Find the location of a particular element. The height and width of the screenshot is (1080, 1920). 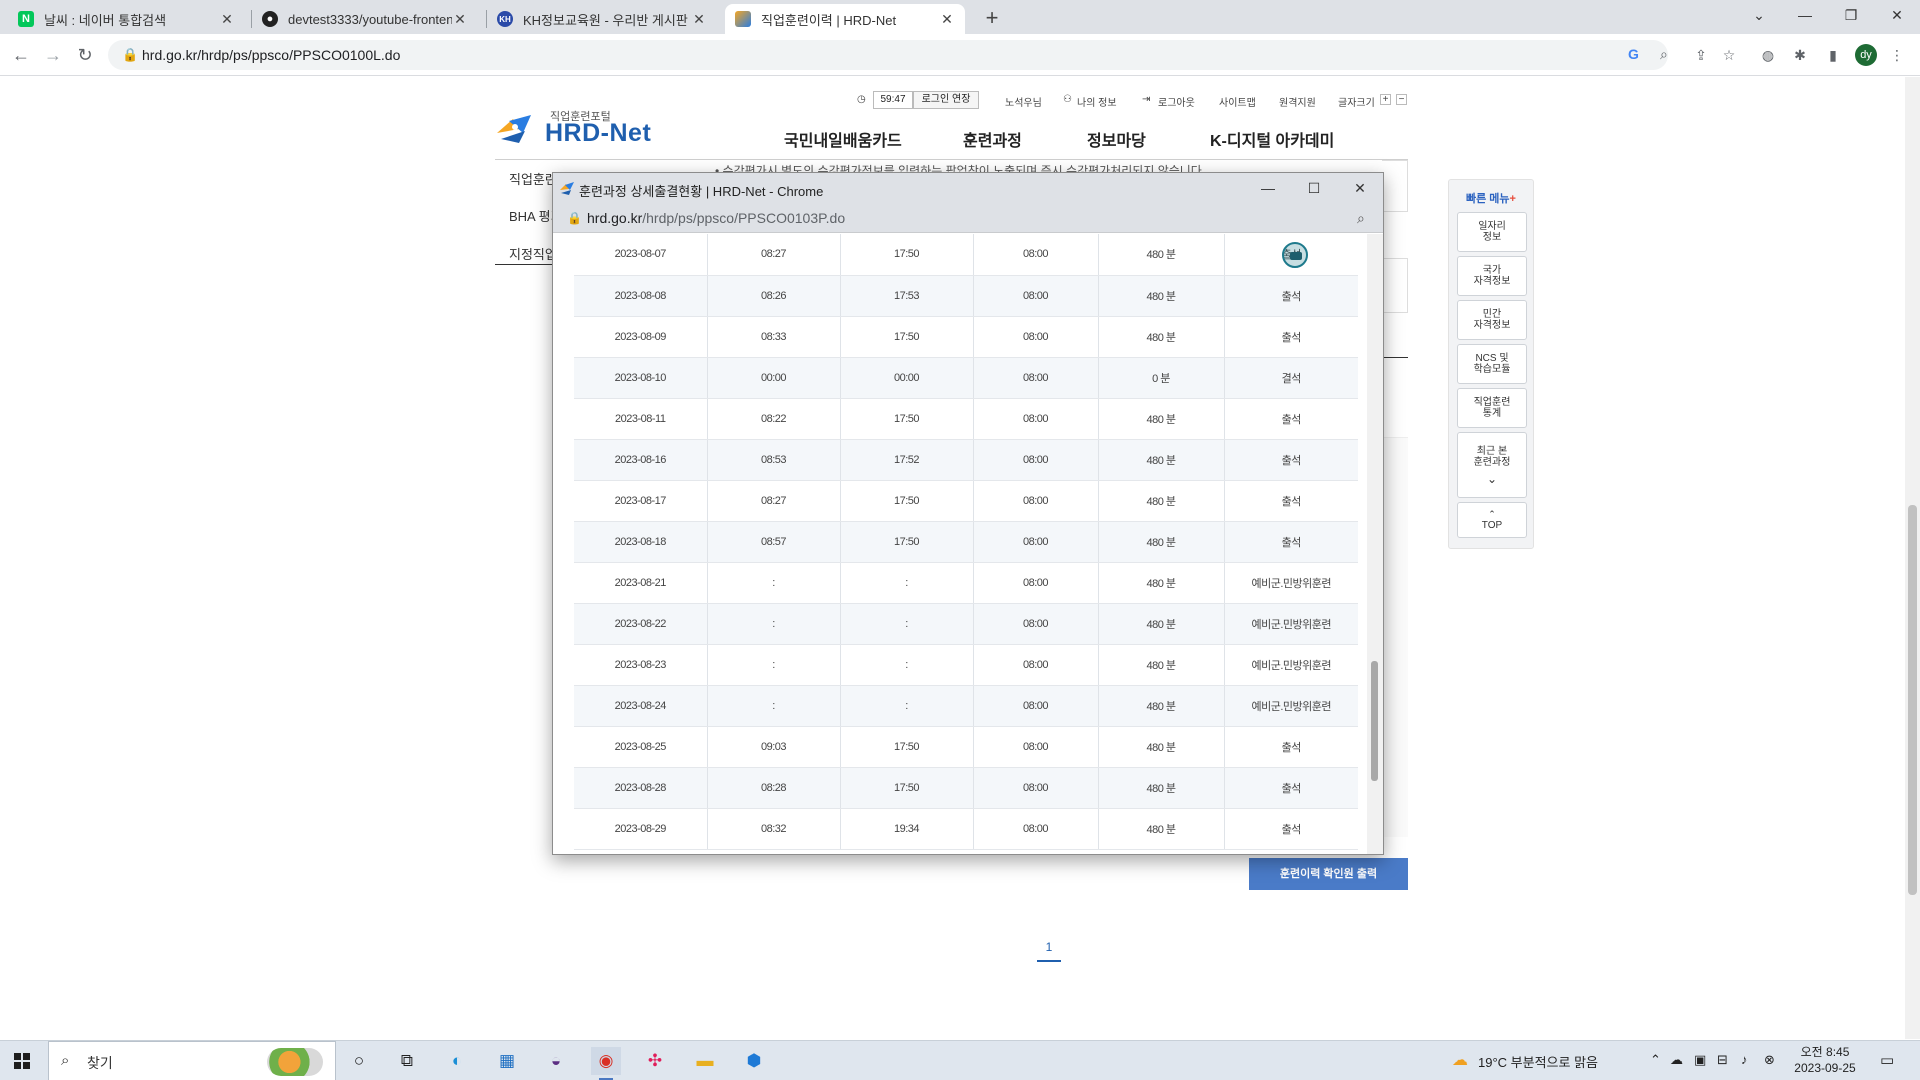

cell-check-out: 17:52 is located at coordinates (907, 460).